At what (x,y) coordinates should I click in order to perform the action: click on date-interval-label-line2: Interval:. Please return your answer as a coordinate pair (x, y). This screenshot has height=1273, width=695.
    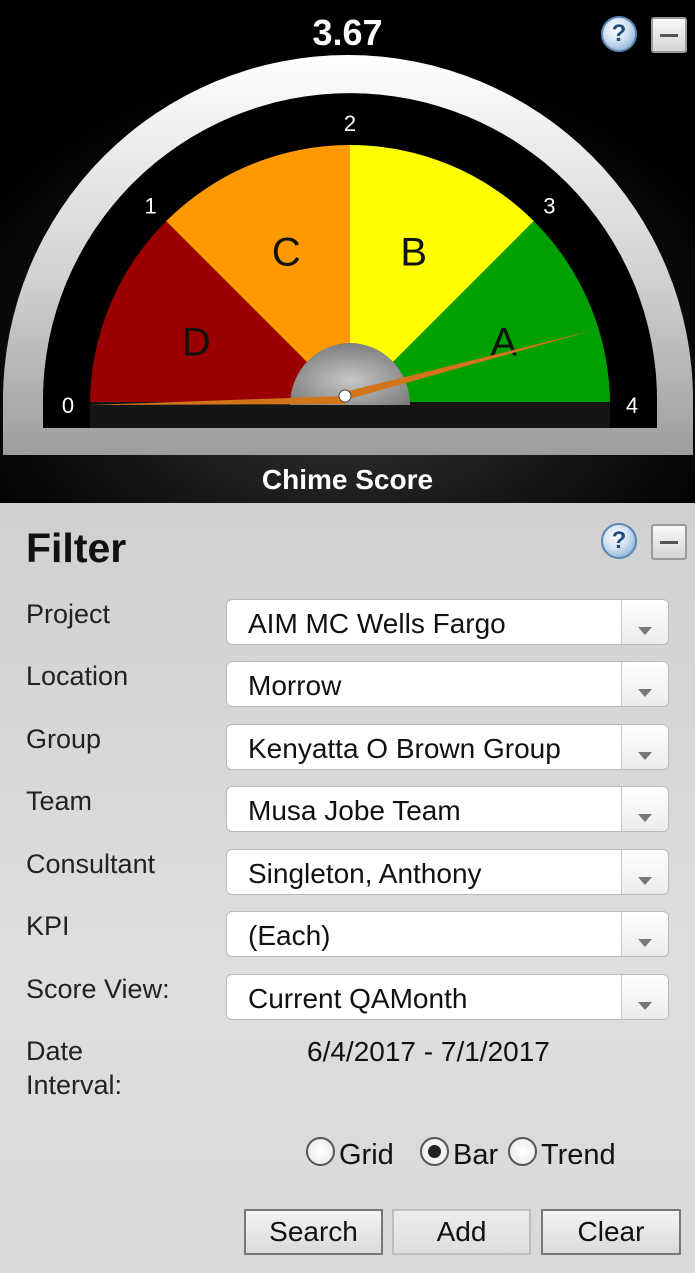
    Looking at the image, I should click on (74, 1085).